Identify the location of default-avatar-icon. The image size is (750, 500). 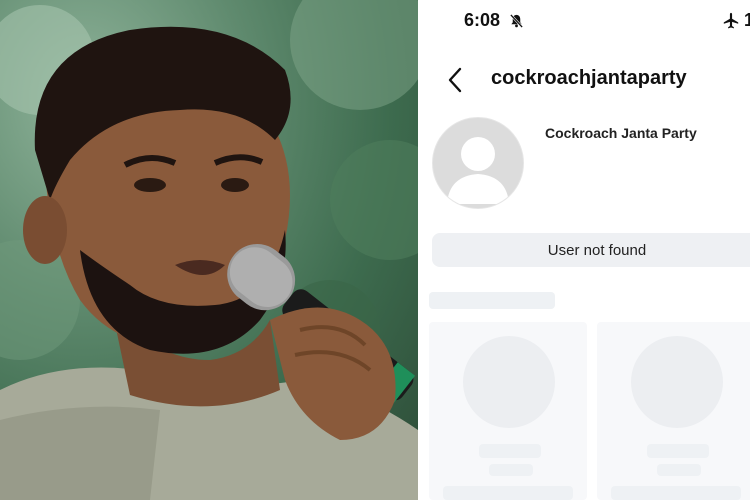
(478, 163).